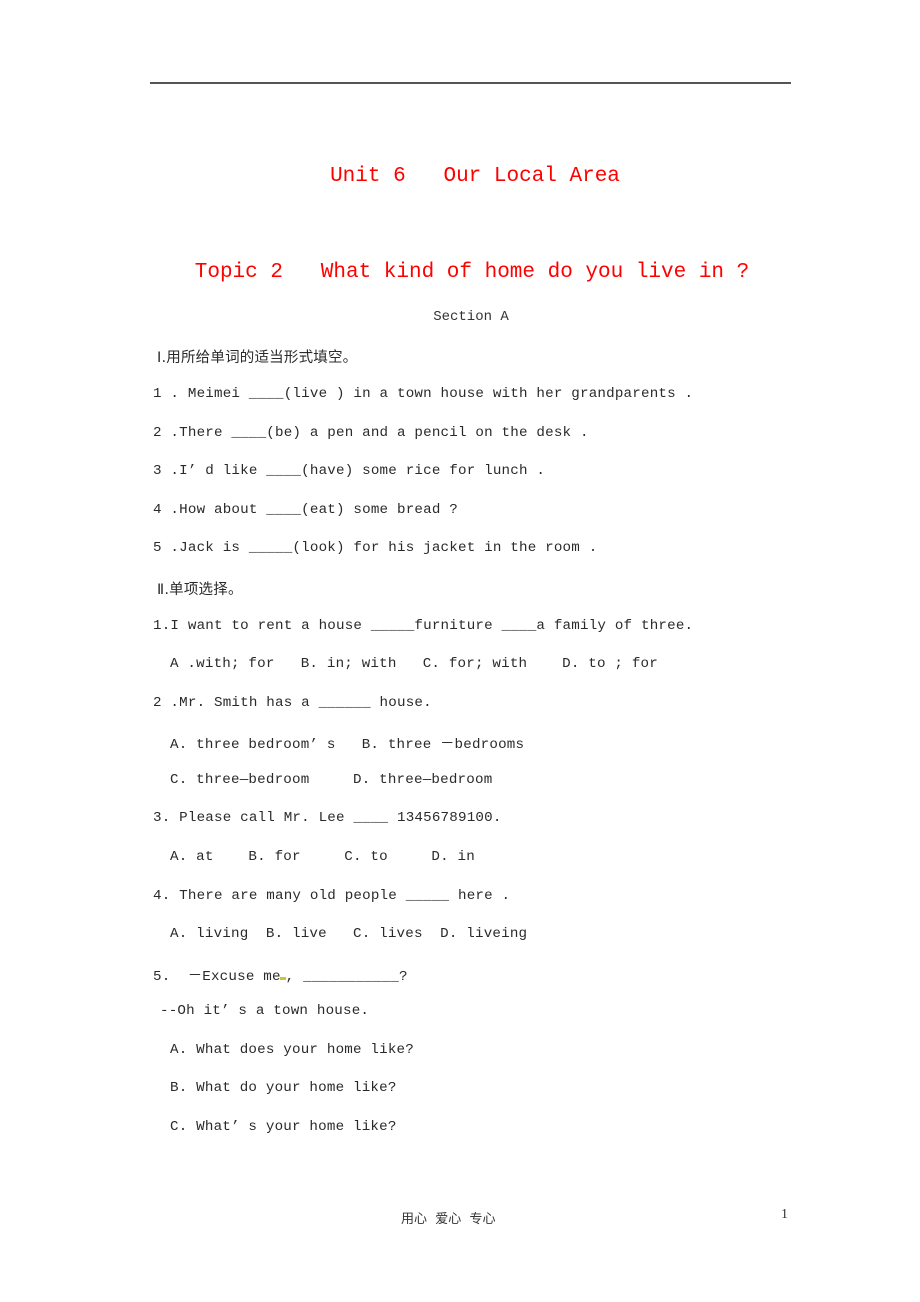 Image resolution: width=920 pixels, height=1302 pixels. Describe the element at coordinates (283, 1088) in the screenshot. I see `q5-option-b: B. What do your home like?` at that location.